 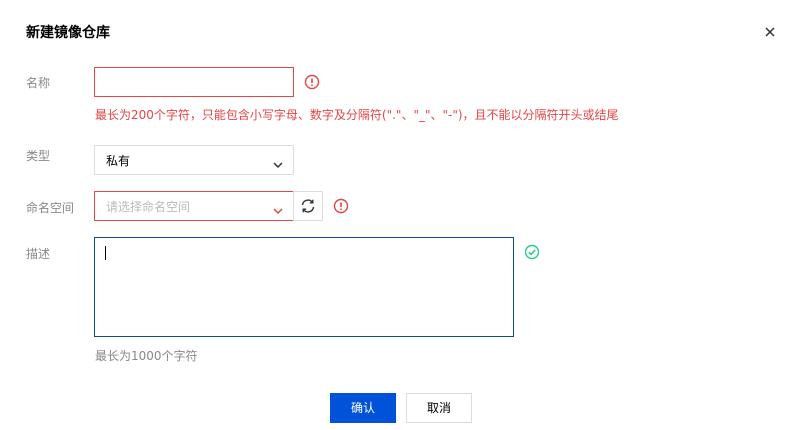 I want to click on name-label: 名称, so click(x=38, y=83).